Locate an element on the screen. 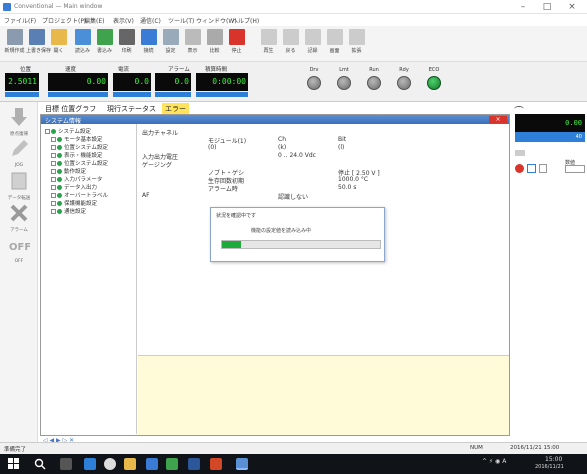  detail-text: ゲージング is located at coordinates (157, 165).